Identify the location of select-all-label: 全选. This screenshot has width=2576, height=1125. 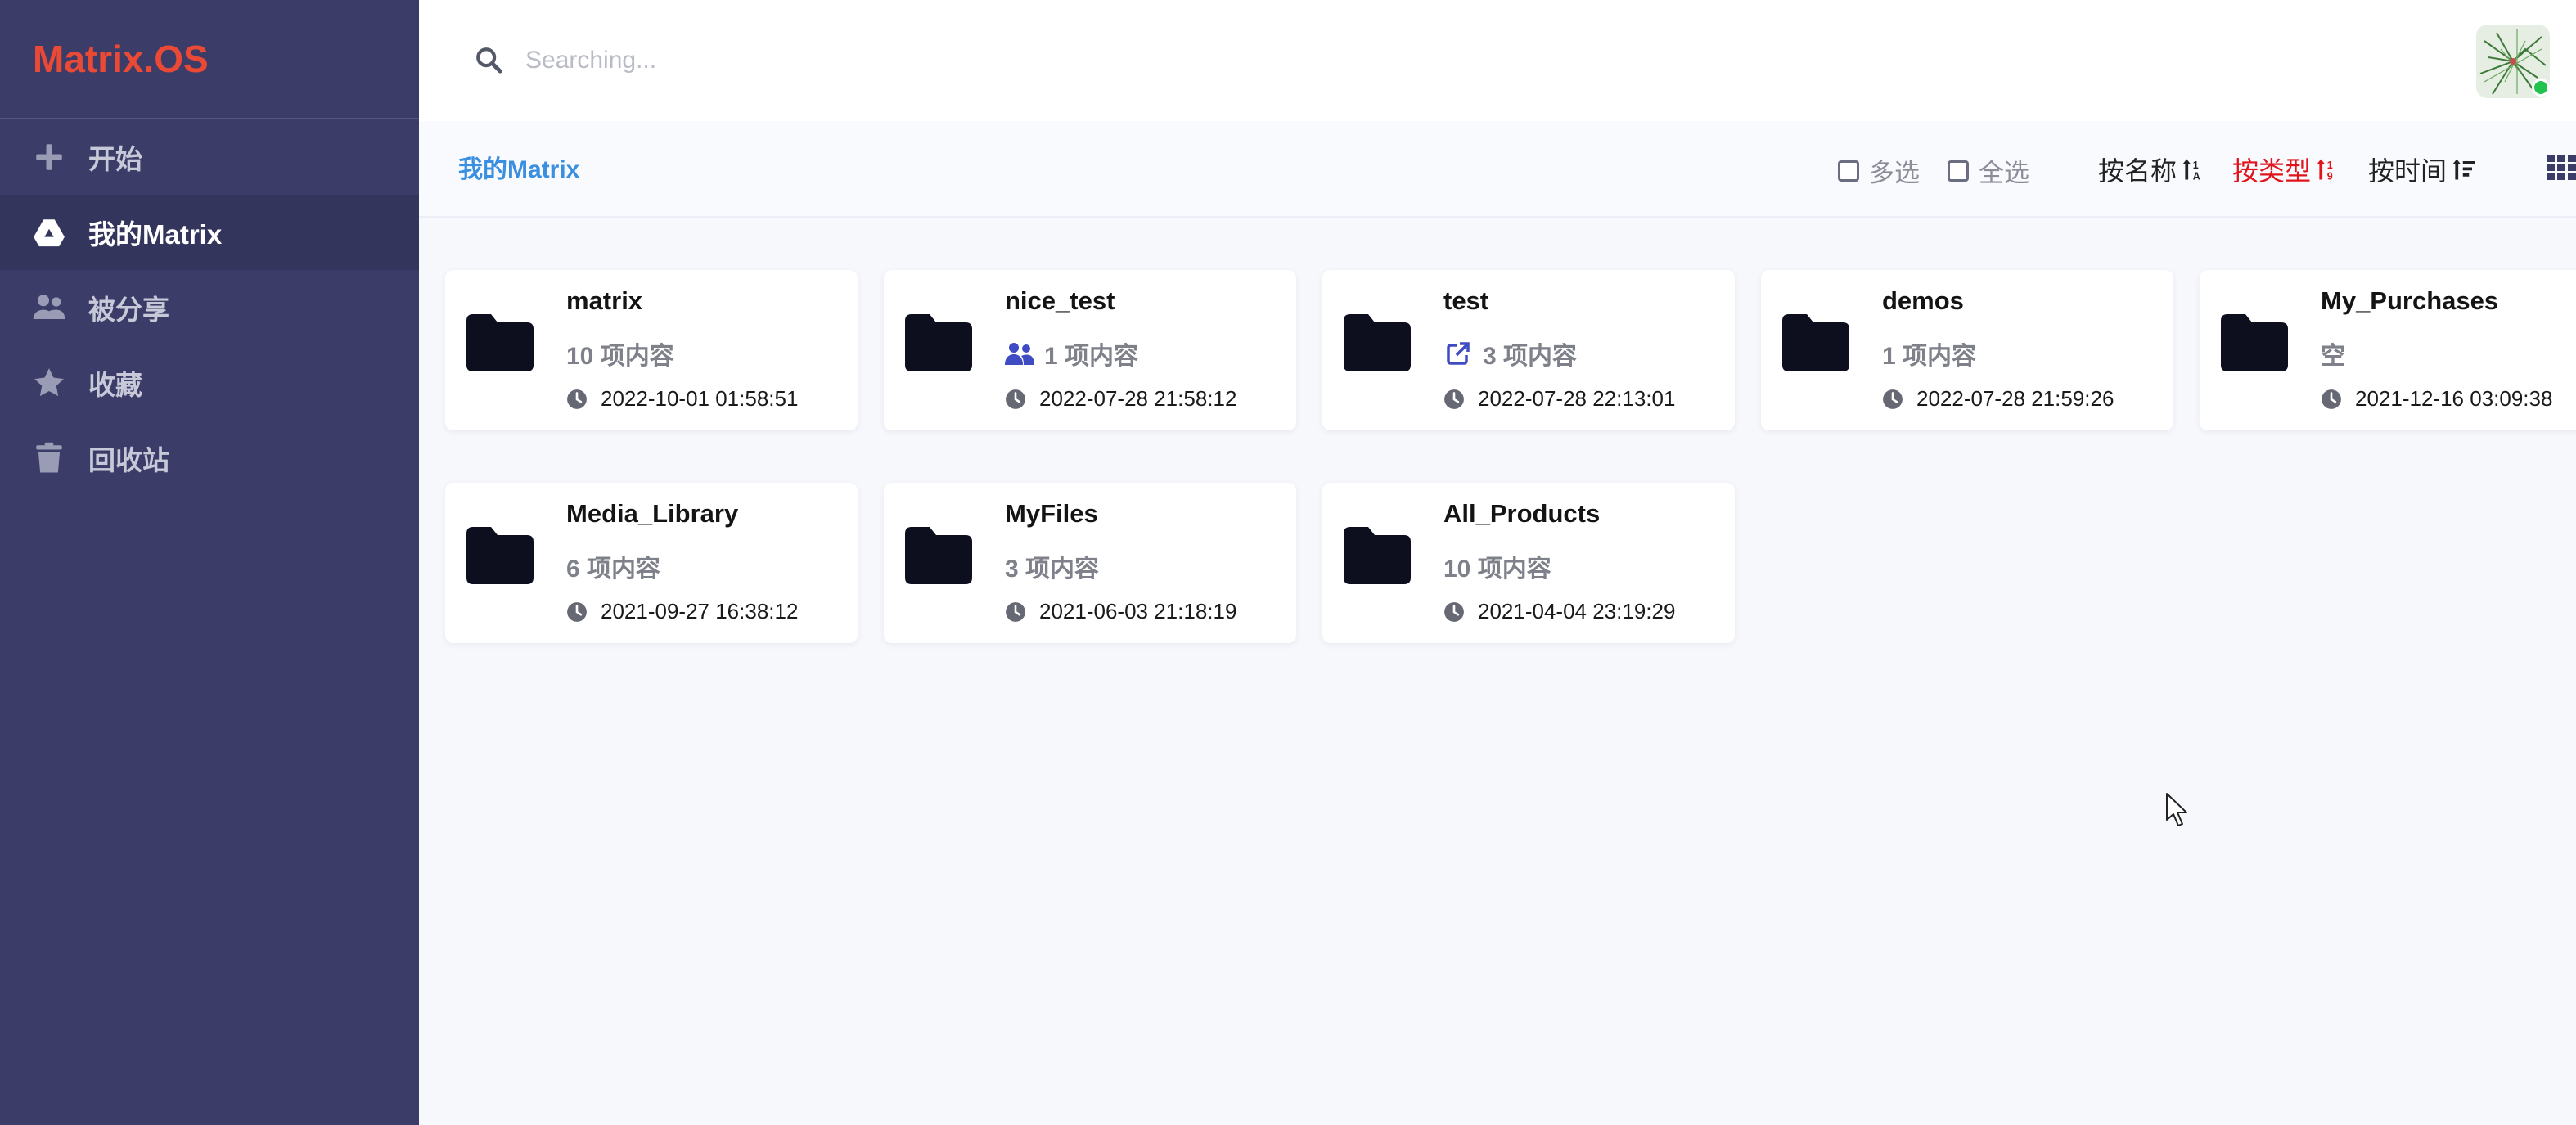
(2004, 173).